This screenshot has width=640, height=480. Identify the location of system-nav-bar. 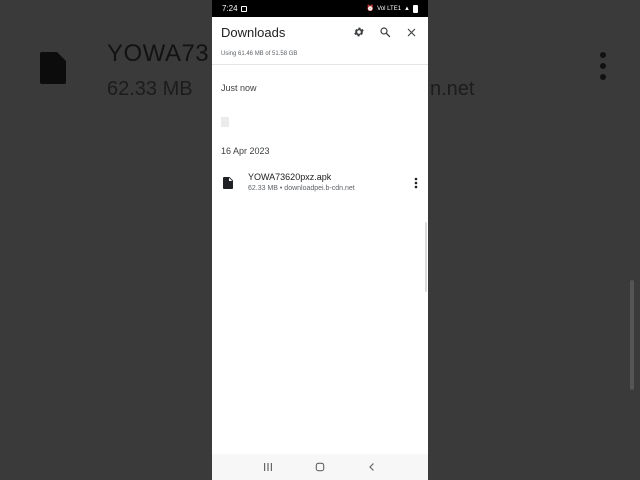
(320, 467).